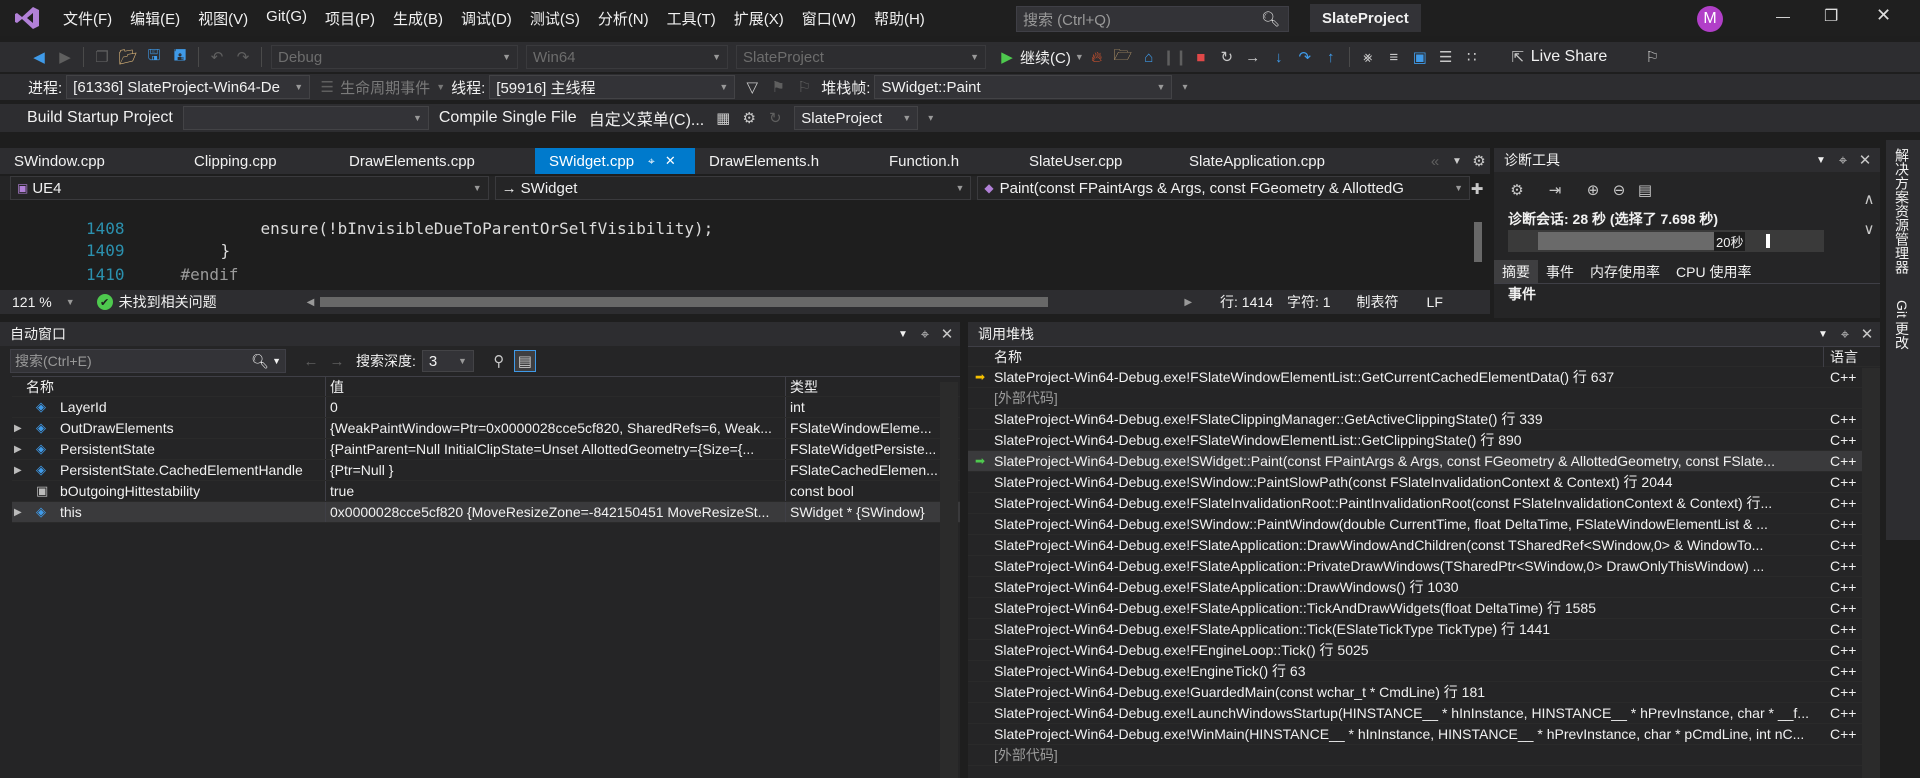  Describe the element at coordinates (1478, 242) in the screenshot. I see `editor-vscrollbar-thumb` at that location.